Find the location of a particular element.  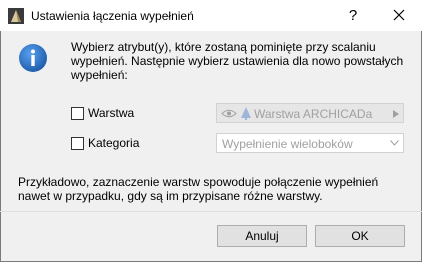

kategoria-dropdown-value: Wypełnienie wieloboków is located at coordinates (287, 144).